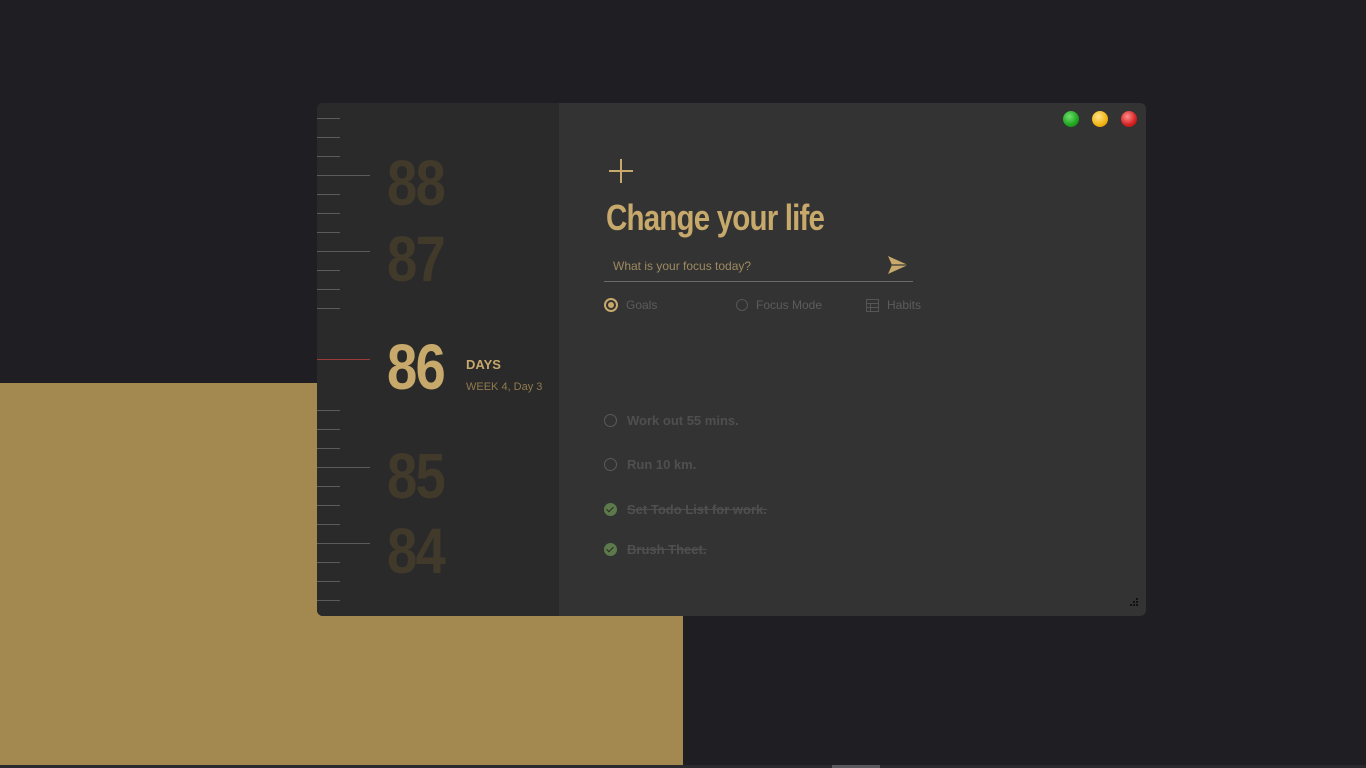 This screenshot has width=1366, height=768. What do you see at coordinates (789, 305) in the screenshot?
I see `mode-focus-label: Focus Mode` at bounding box center [789, 305].